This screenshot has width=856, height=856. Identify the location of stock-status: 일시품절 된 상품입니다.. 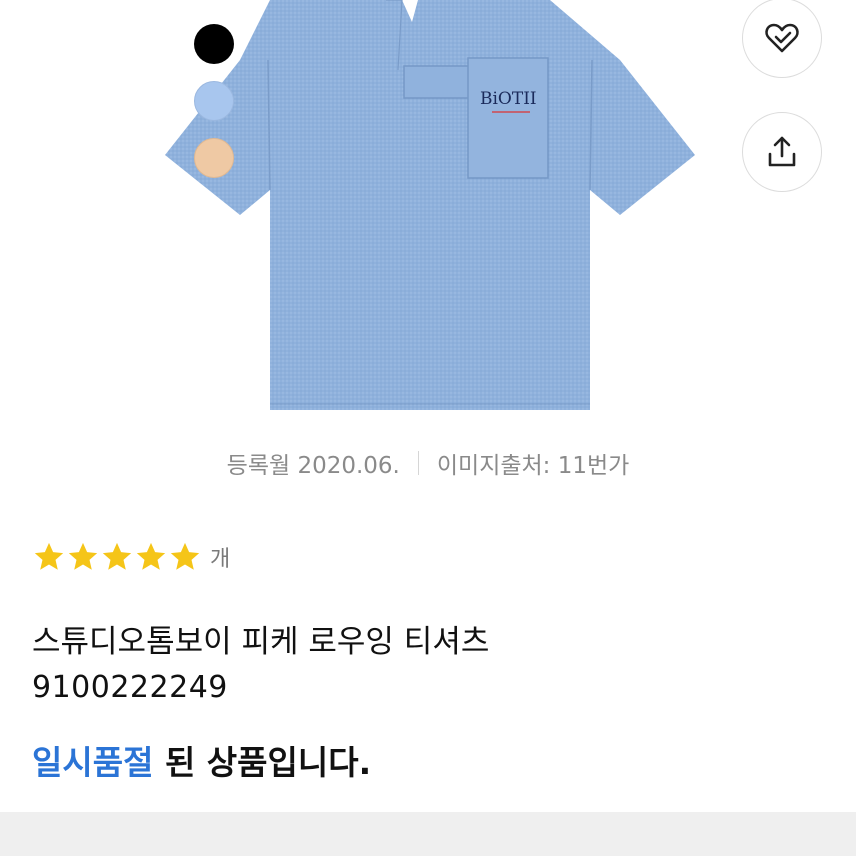
(201, 760).